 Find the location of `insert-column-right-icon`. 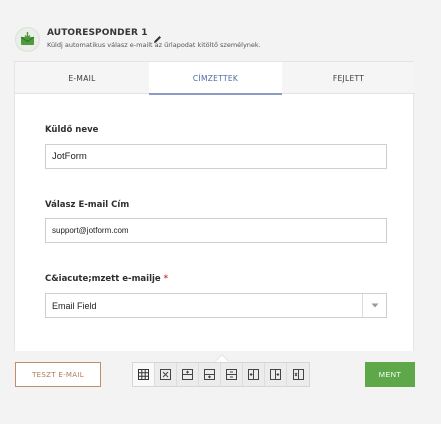

insert-column-right-icon is located at coordinates (276, 374).